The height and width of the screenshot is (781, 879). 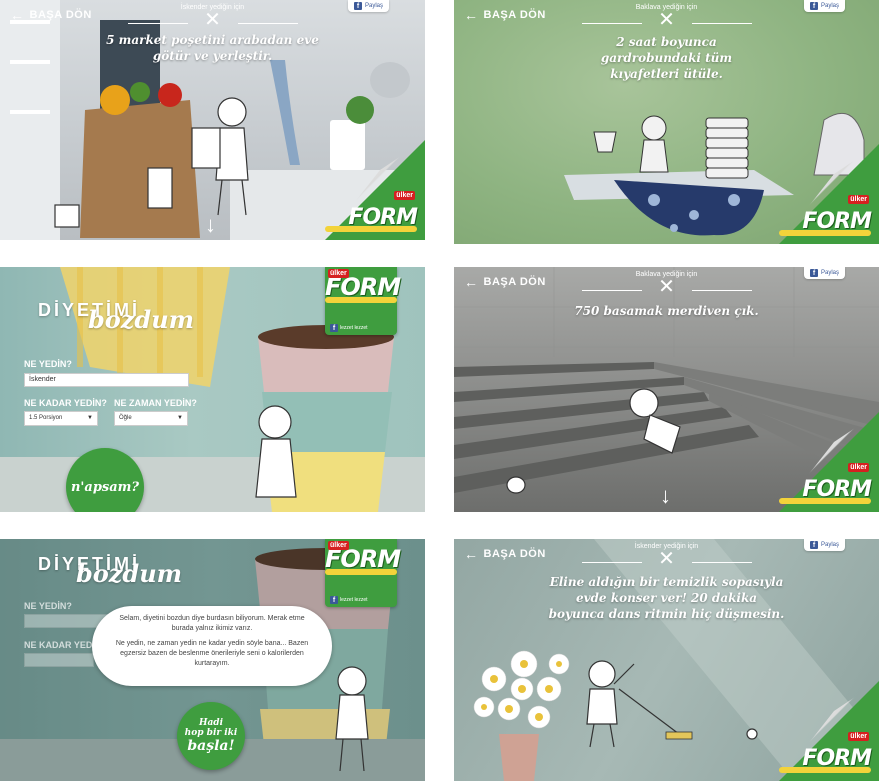 What do you see at coordinates (211, 723) in the screenshot?
I see `cta-line: Hadi` at bounding box center [211, 723].